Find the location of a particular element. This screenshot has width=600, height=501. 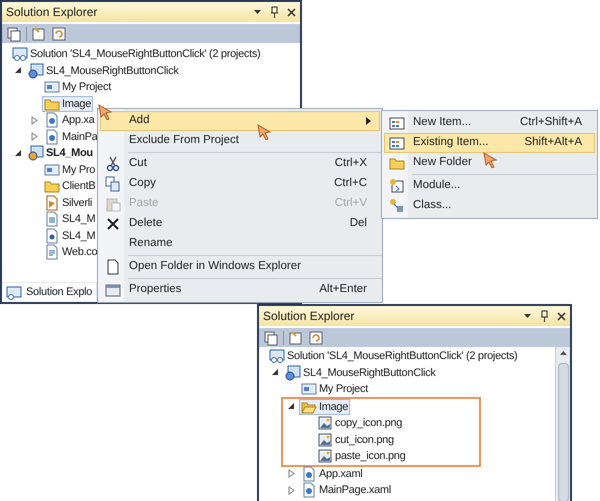

menu-item: New Item... Ctrl+Shift+A is located at coordinates (489, 123).